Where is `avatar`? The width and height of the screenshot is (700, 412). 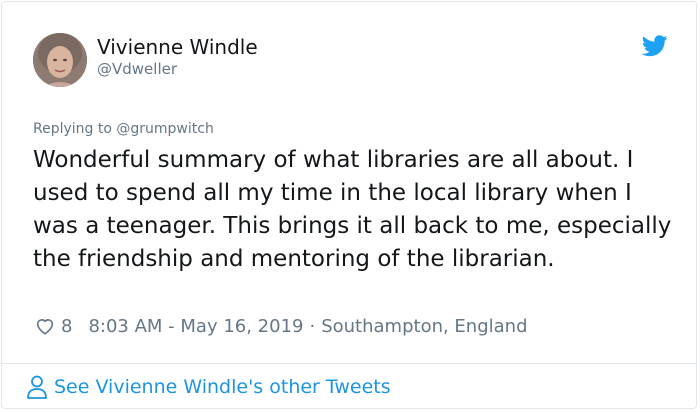
avatar is located at coordinates (60, 60).